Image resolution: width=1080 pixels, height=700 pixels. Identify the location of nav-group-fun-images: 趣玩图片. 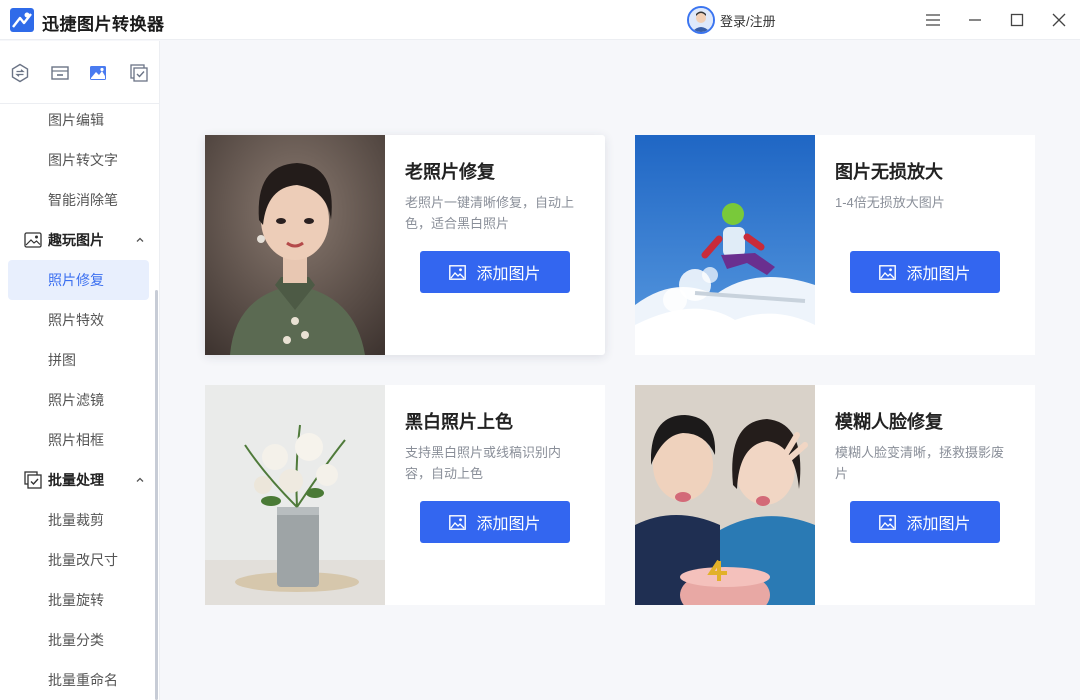
(78, 240).